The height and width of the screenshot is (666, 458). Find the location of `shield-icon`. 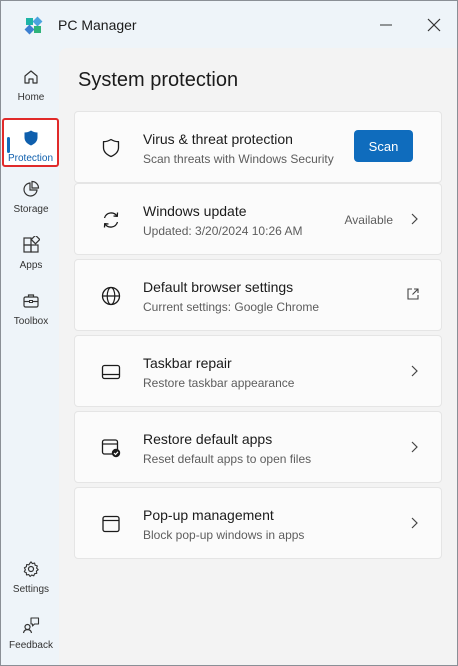

shield-icon is located at coordinates (31, 138).